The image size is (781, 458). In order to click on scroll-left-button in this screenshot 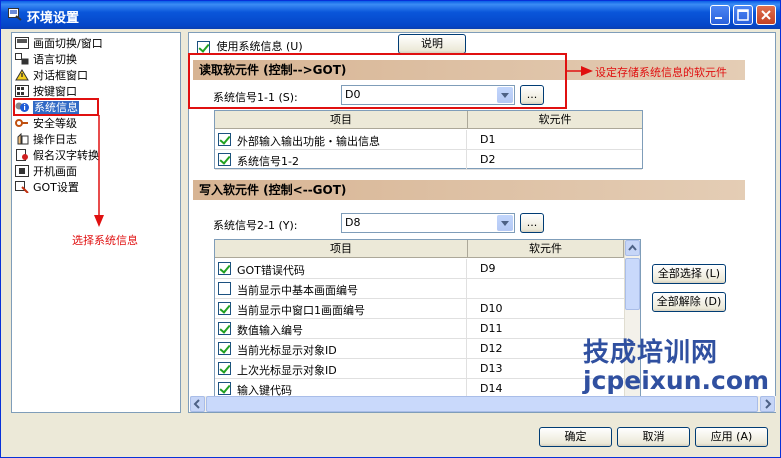, I will do `click(197, 404)`.